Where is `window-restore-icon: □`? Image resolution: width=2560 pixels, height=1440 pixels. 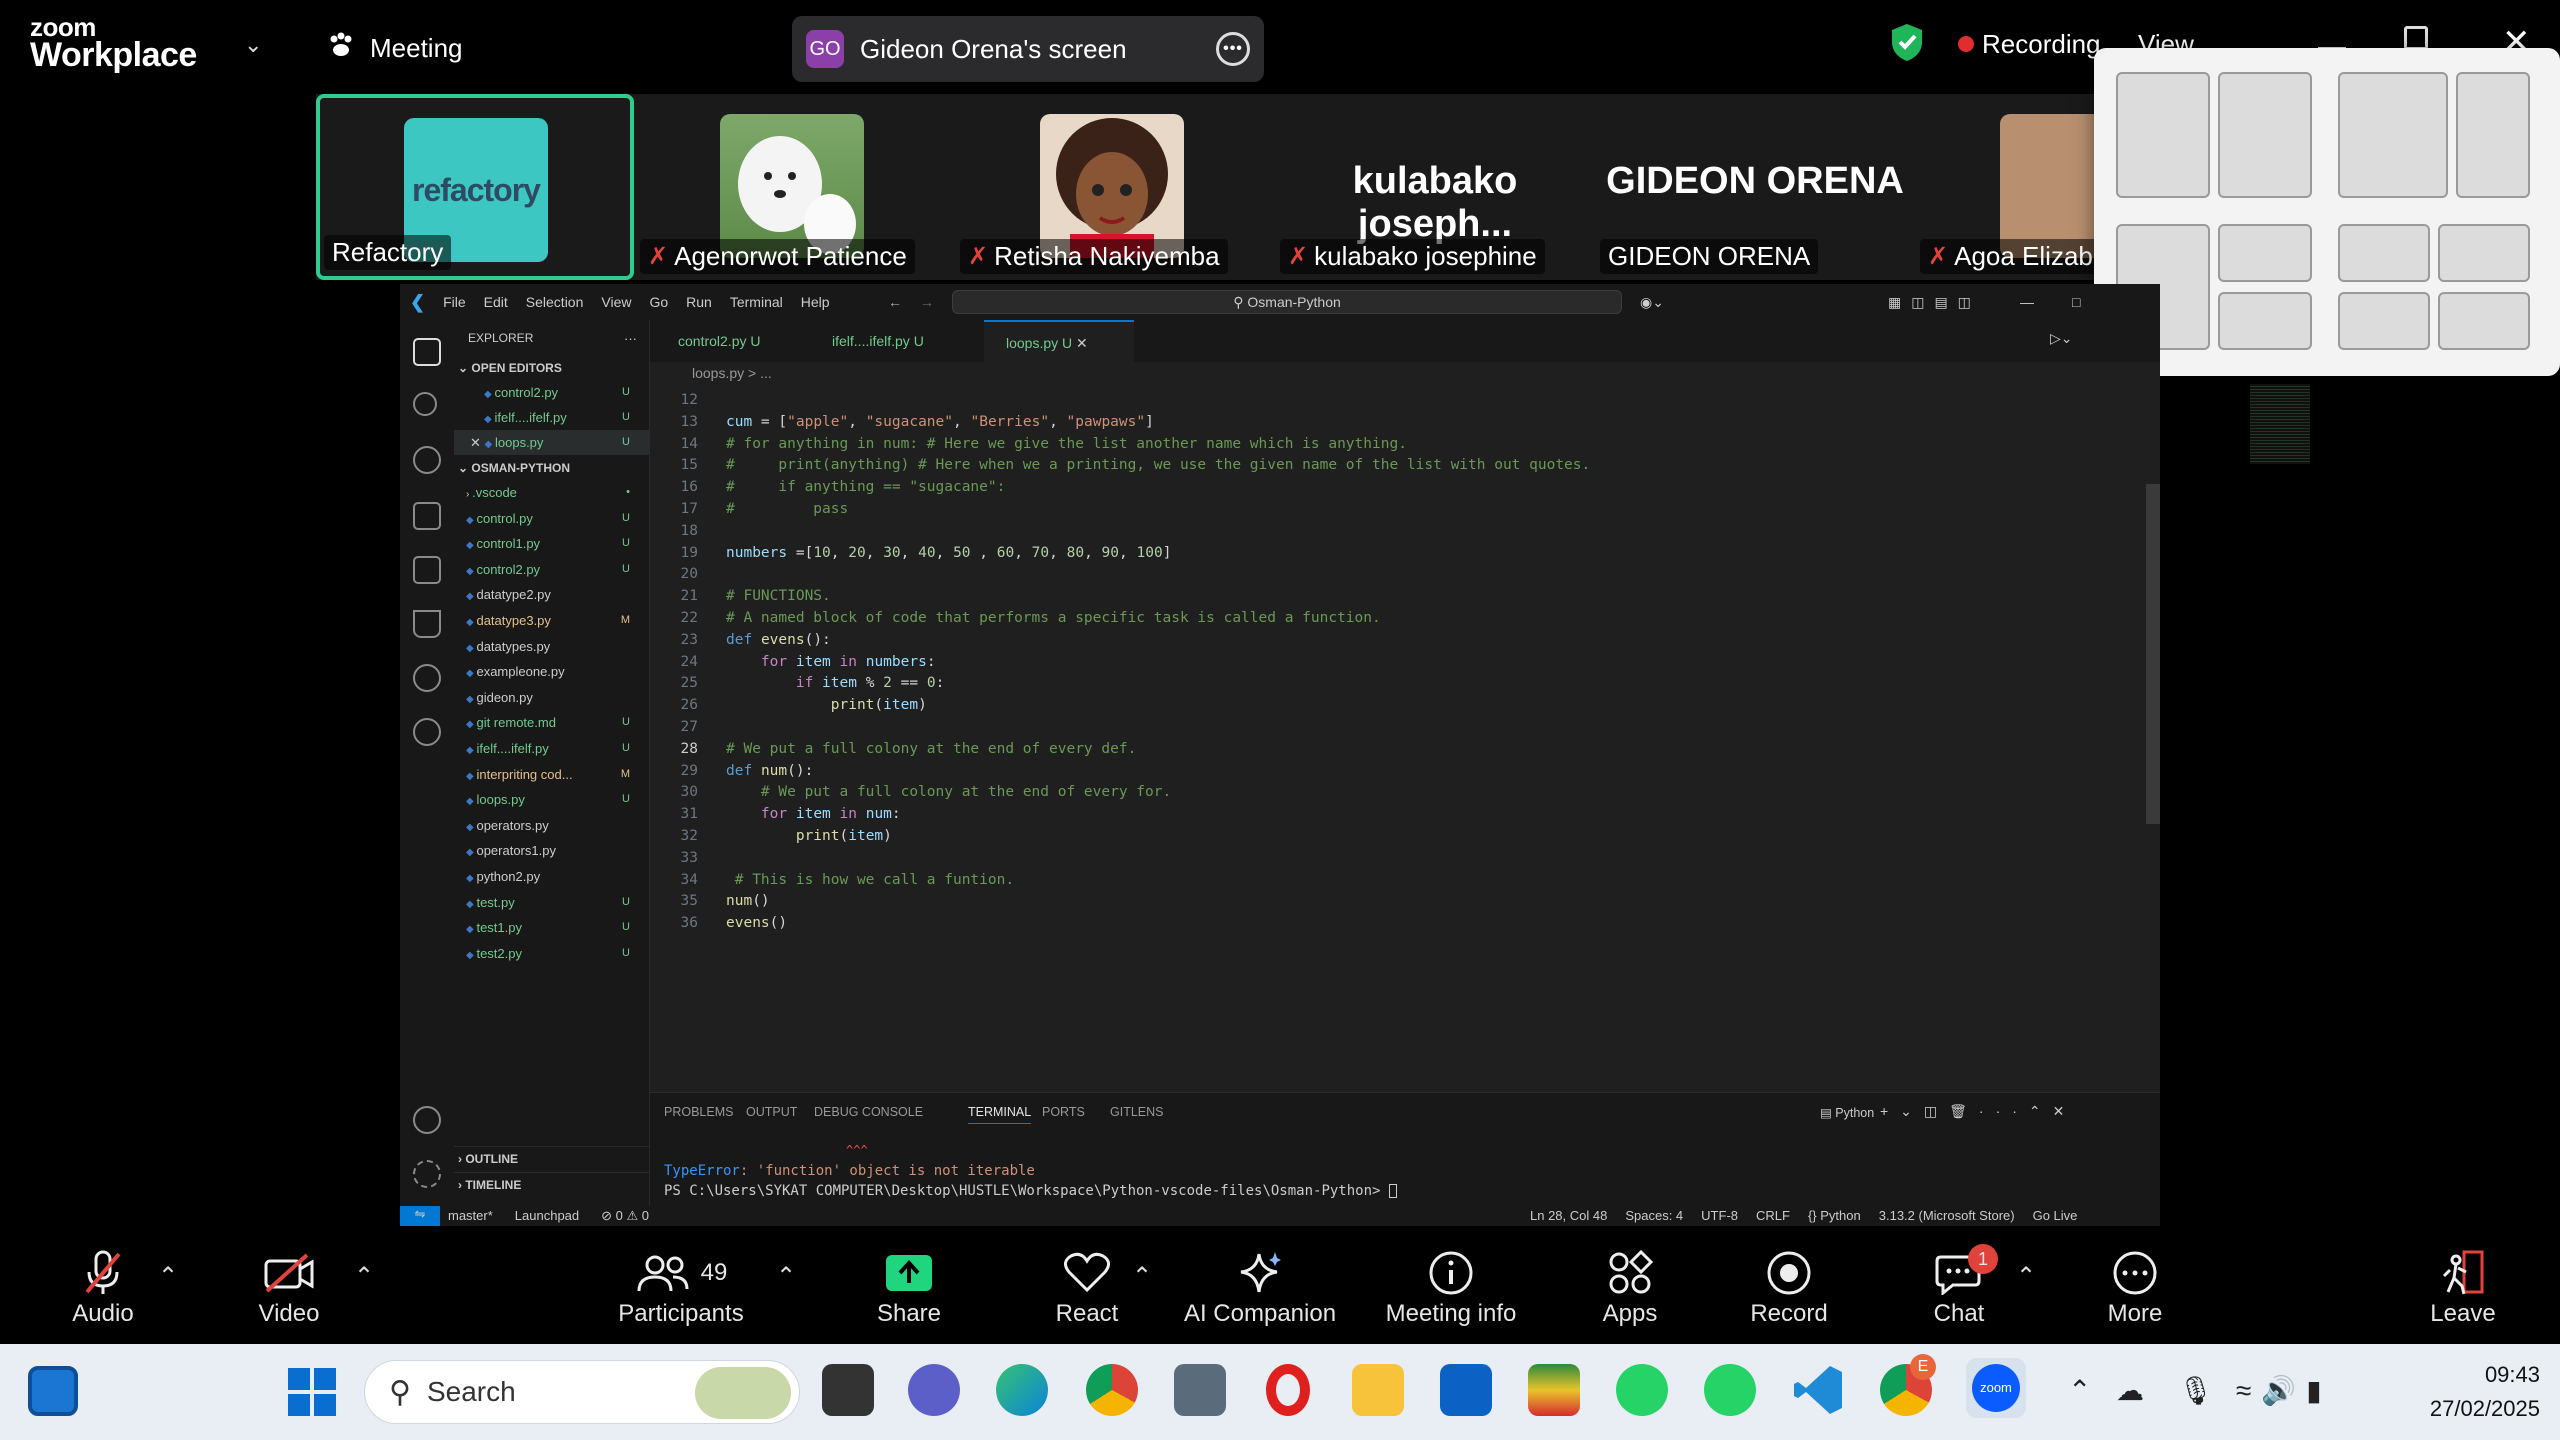 window-restore-icon: □ is located at coordinates (2076, 302).